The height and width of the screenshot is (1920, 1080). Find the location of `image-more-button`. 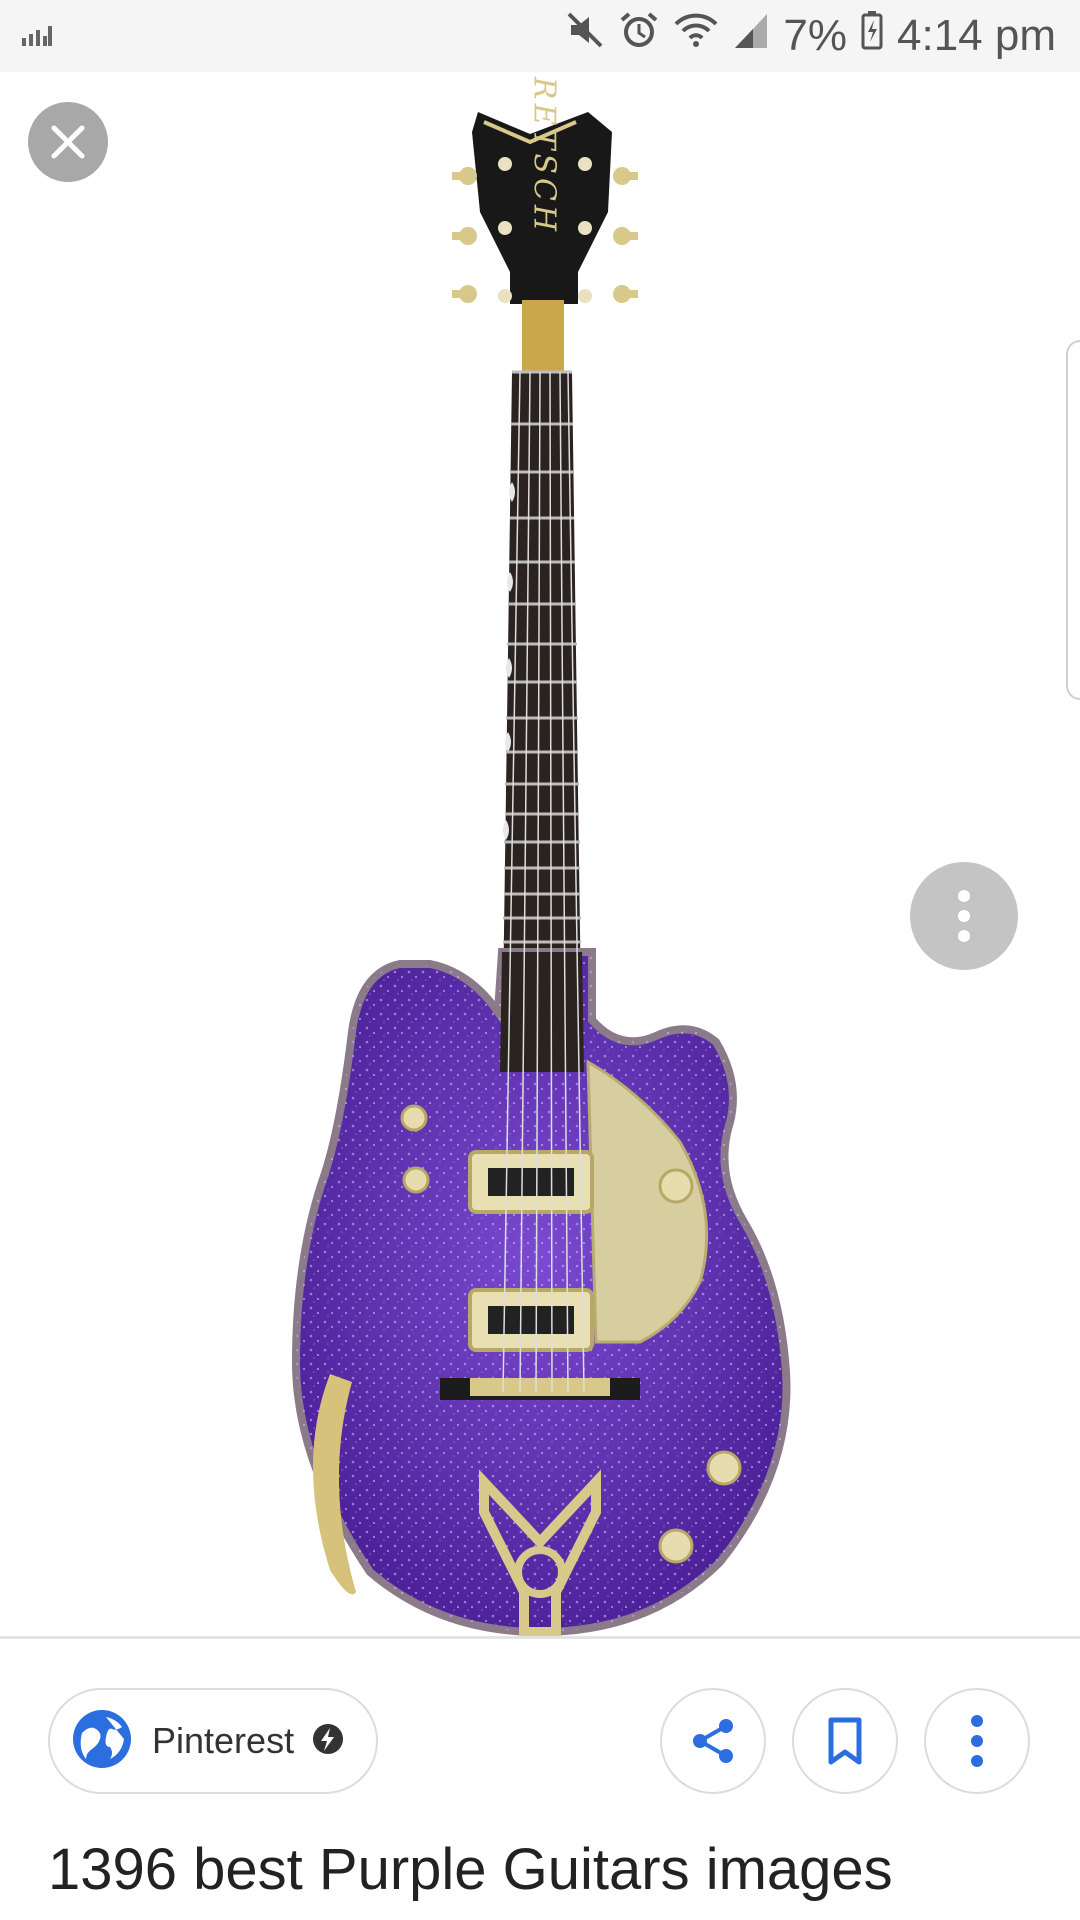

image-more-button is located at coordinates (964, 916).